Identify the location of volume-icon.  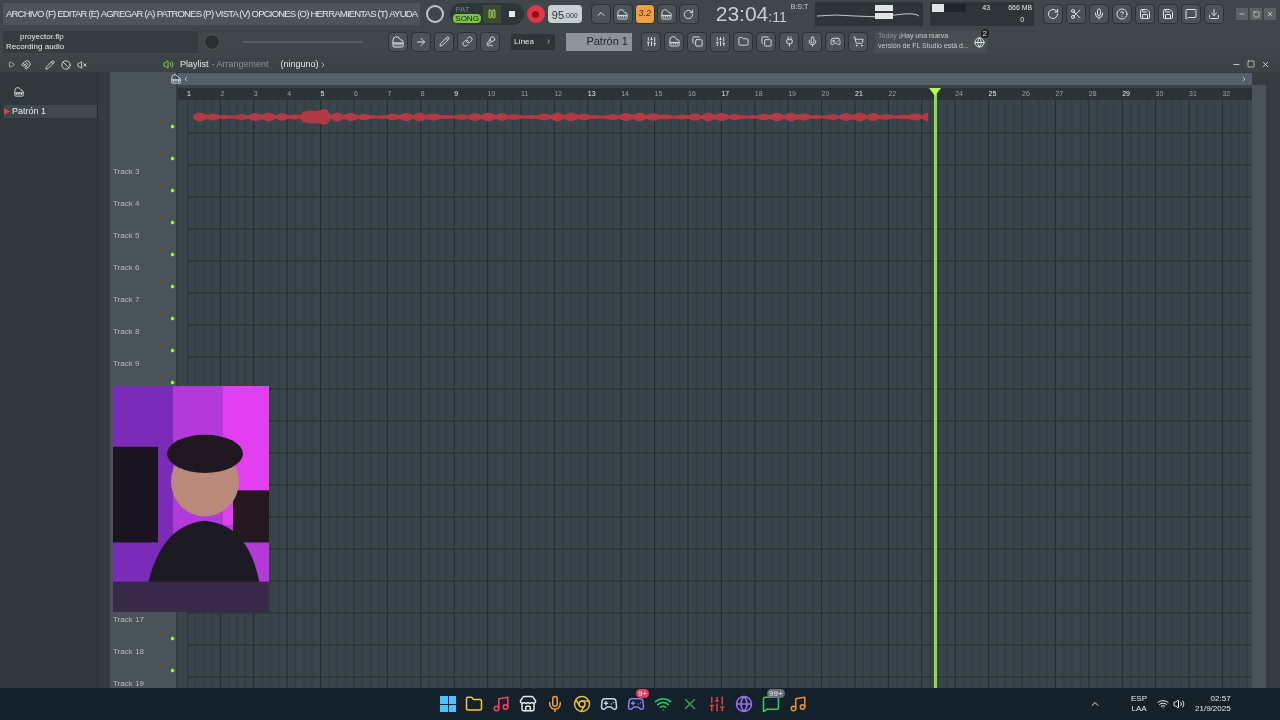
(1179, 704).